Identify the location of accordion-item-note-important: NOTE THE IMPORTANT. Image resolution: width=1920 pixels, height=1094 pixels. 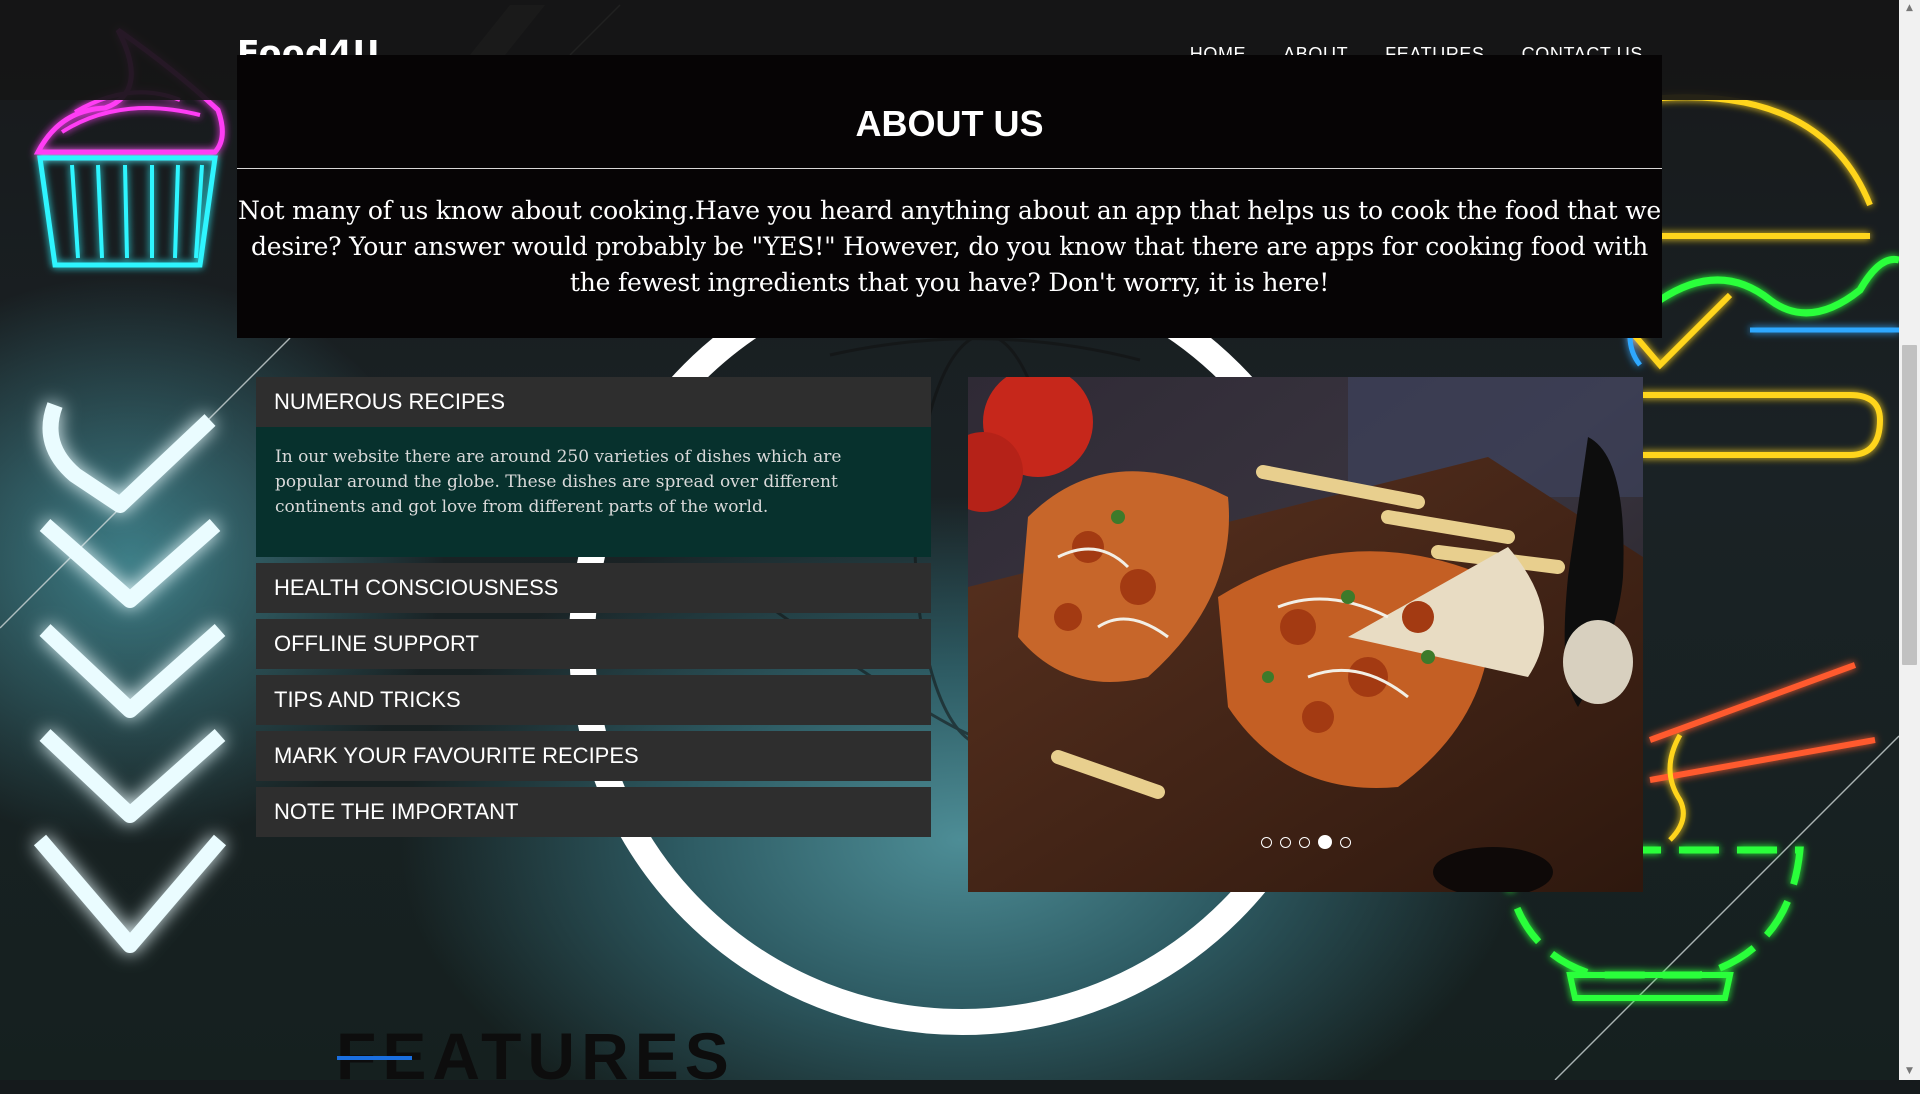
(593, 812).